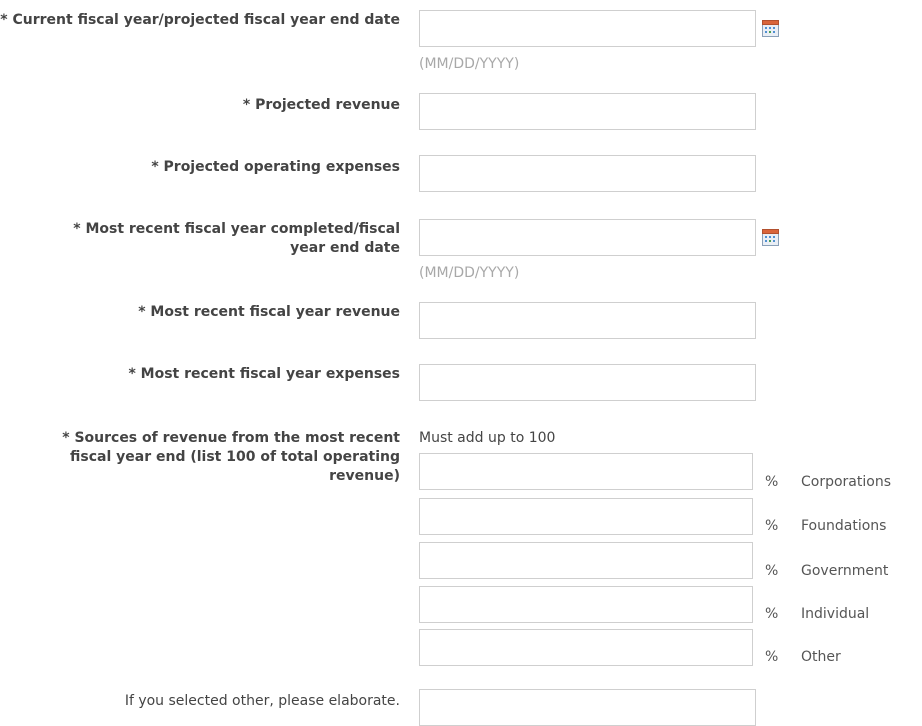 The height and width of the screenshot is (726, 922). Describe the element at coordinates (587, 237) in the screenshot. I see `recent-fy-end-input` at that location.